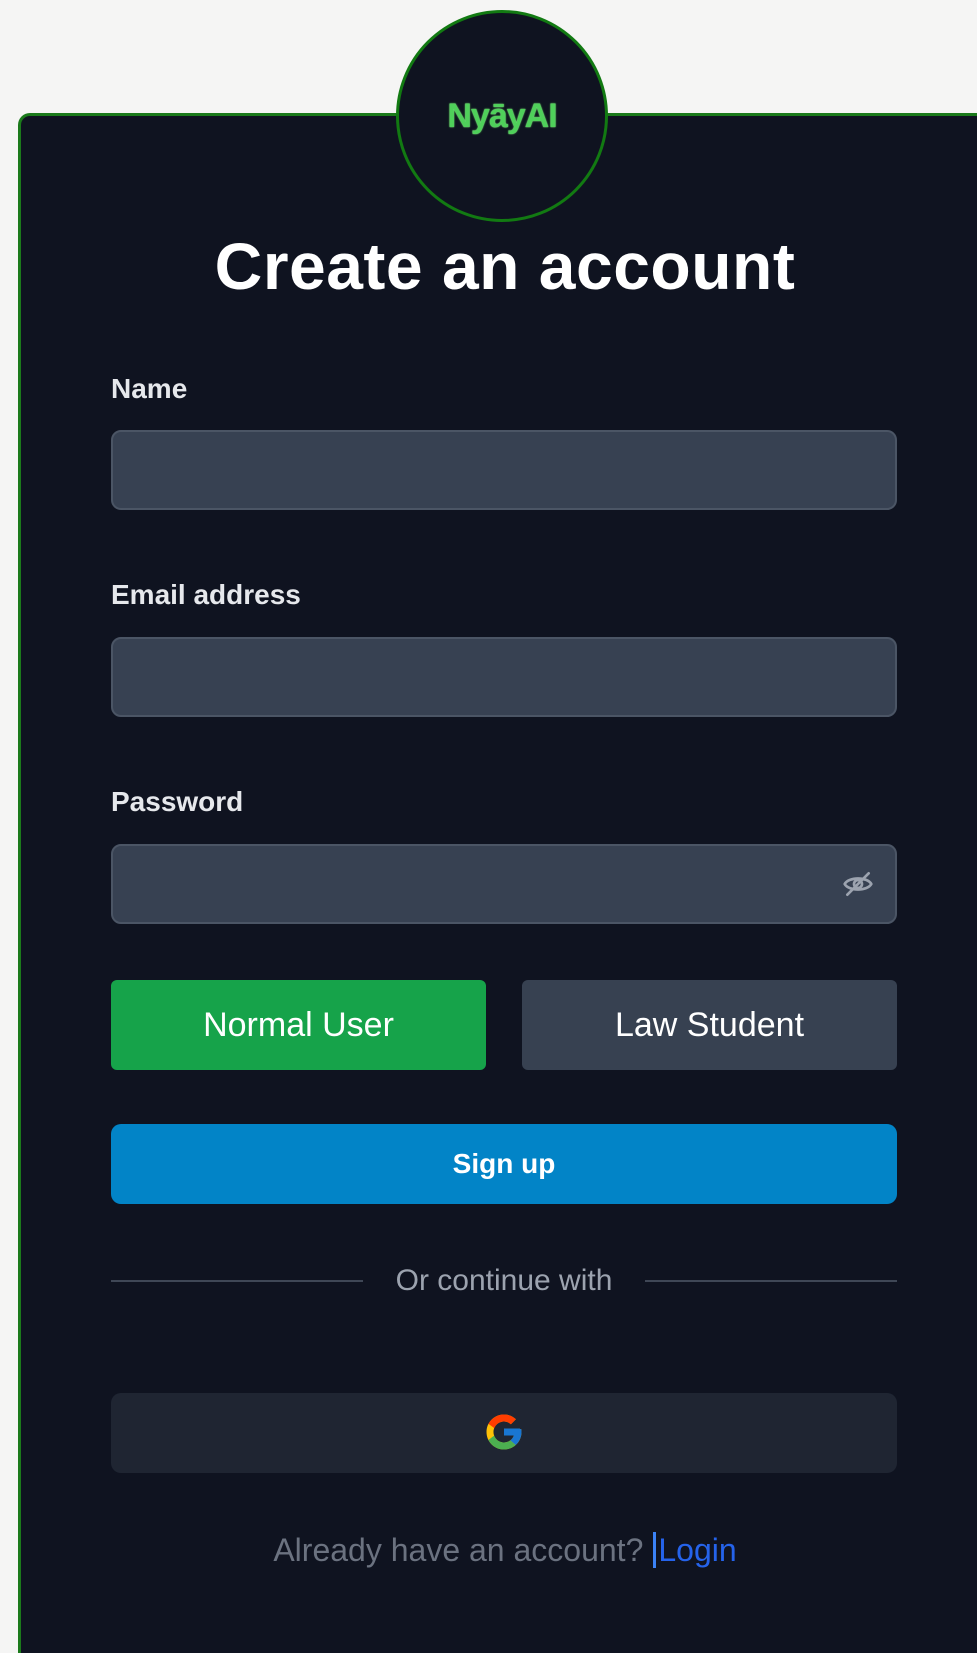  I want to click on divider-text: Or continue with, so click(504, 1280).